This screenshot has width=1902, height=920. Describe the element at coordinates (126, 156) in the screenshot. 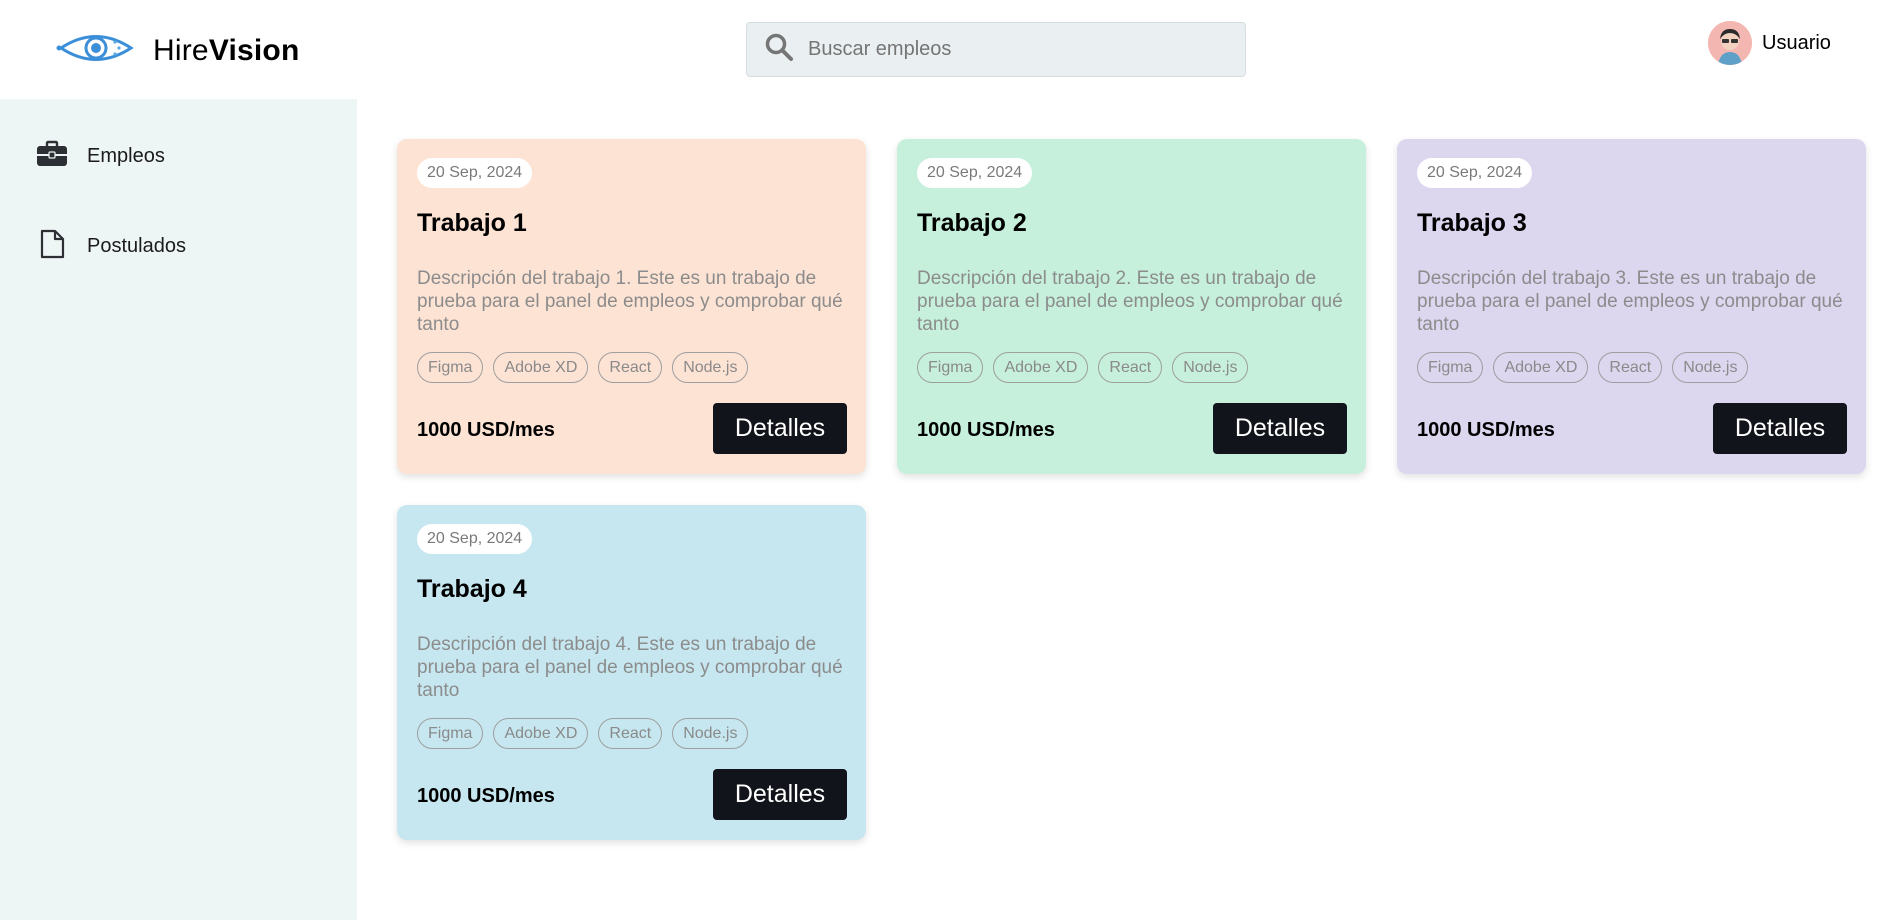

I see `sidebar-item-label: Empleos` at that location.